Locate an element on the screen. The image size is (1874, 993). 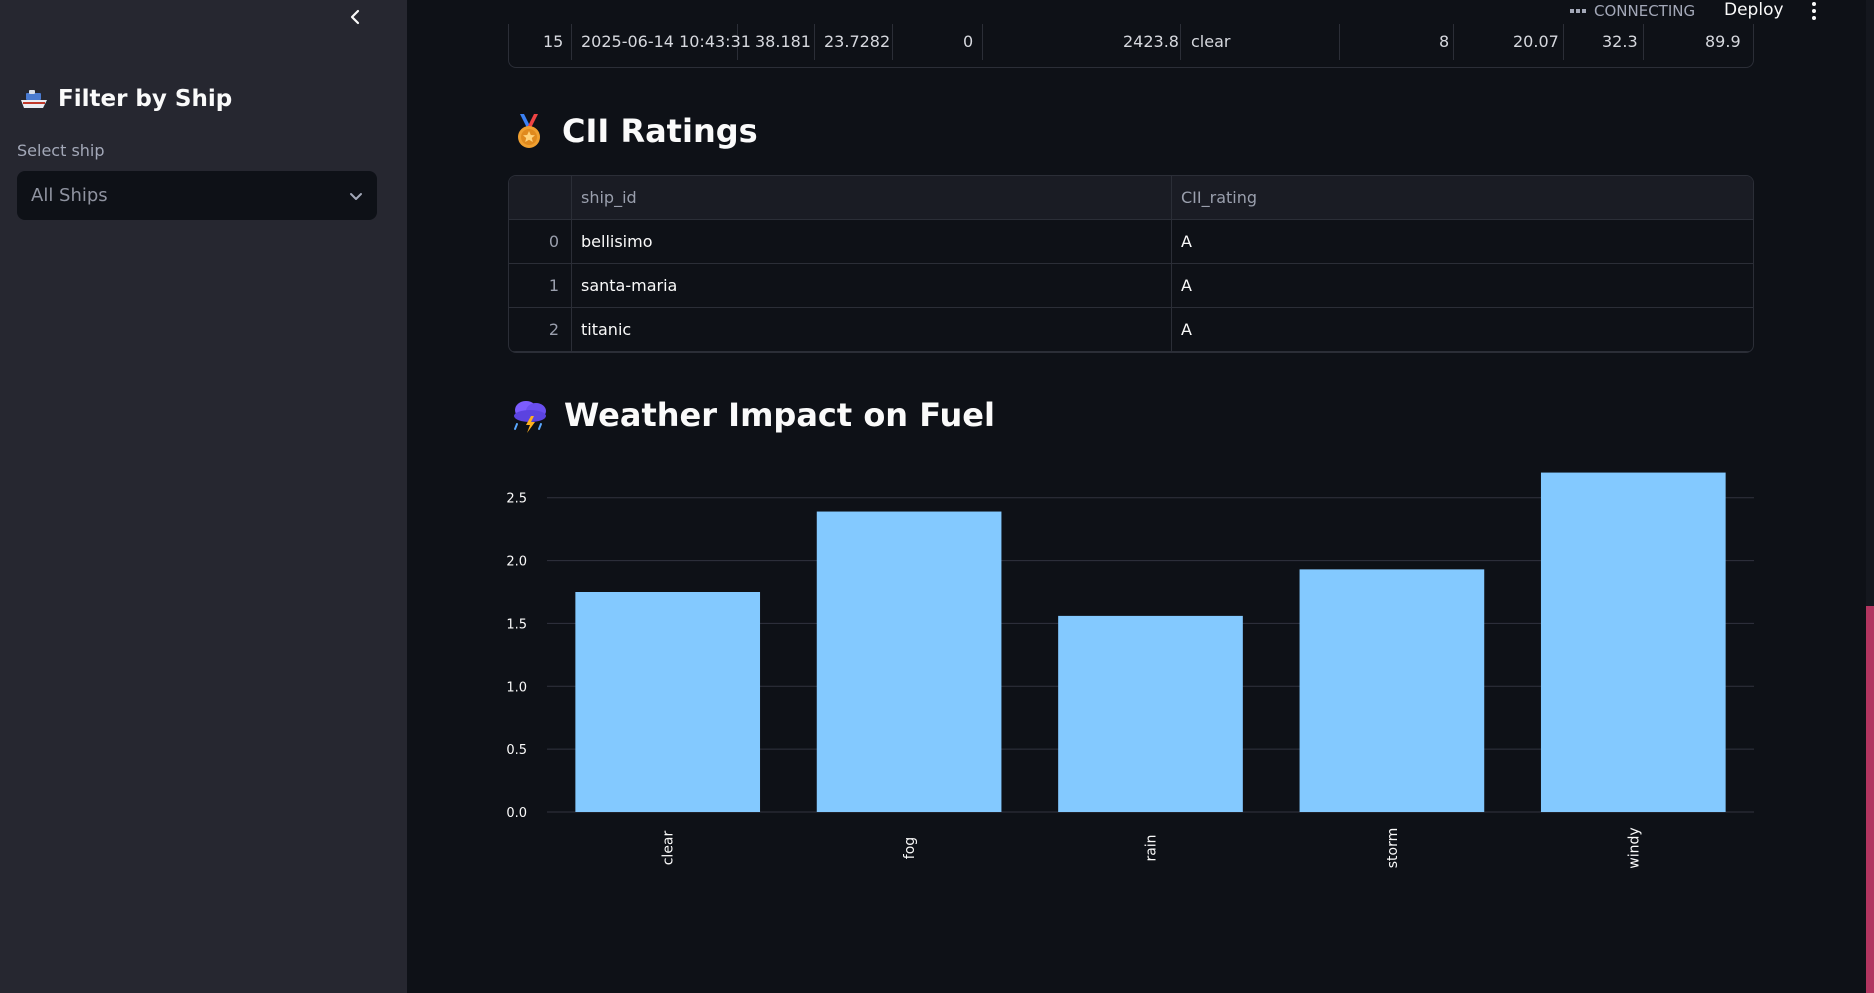
cell-ship-id: santa-maria is located at coordinates (629, 285).